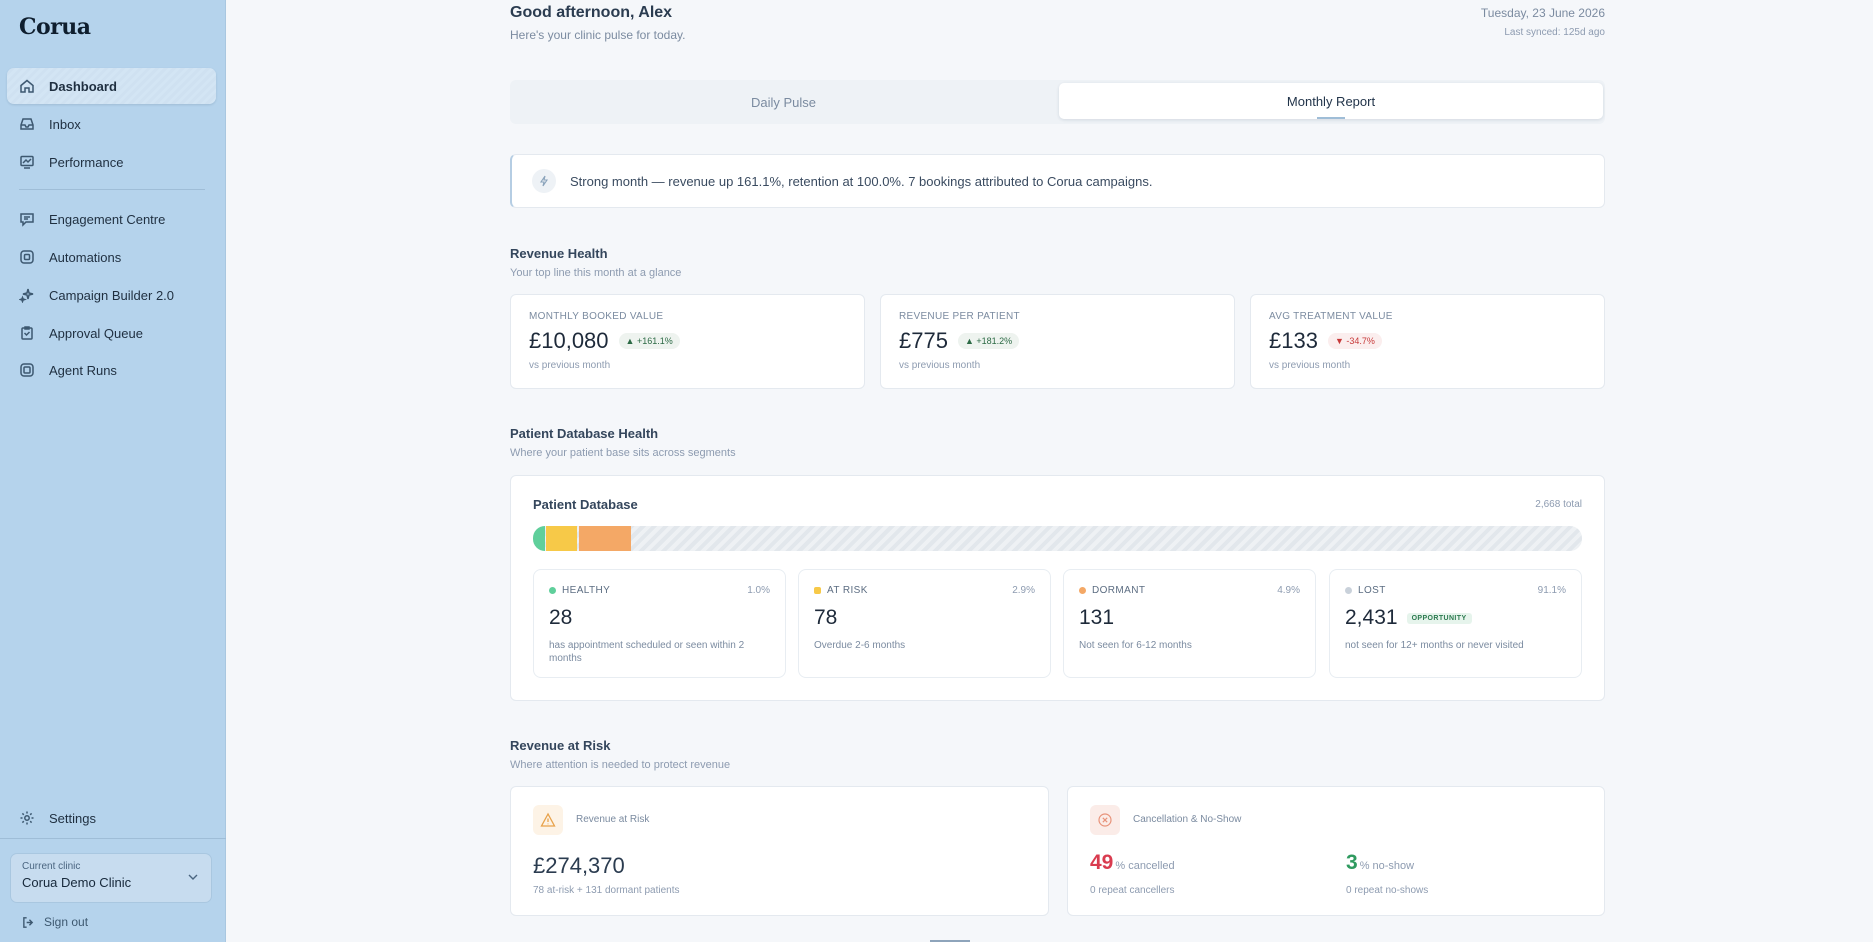  What do you see at coordinates (1293, 340) in the screenshot?
I see `kpi-value: £133` at bounding box center [1293, 340].